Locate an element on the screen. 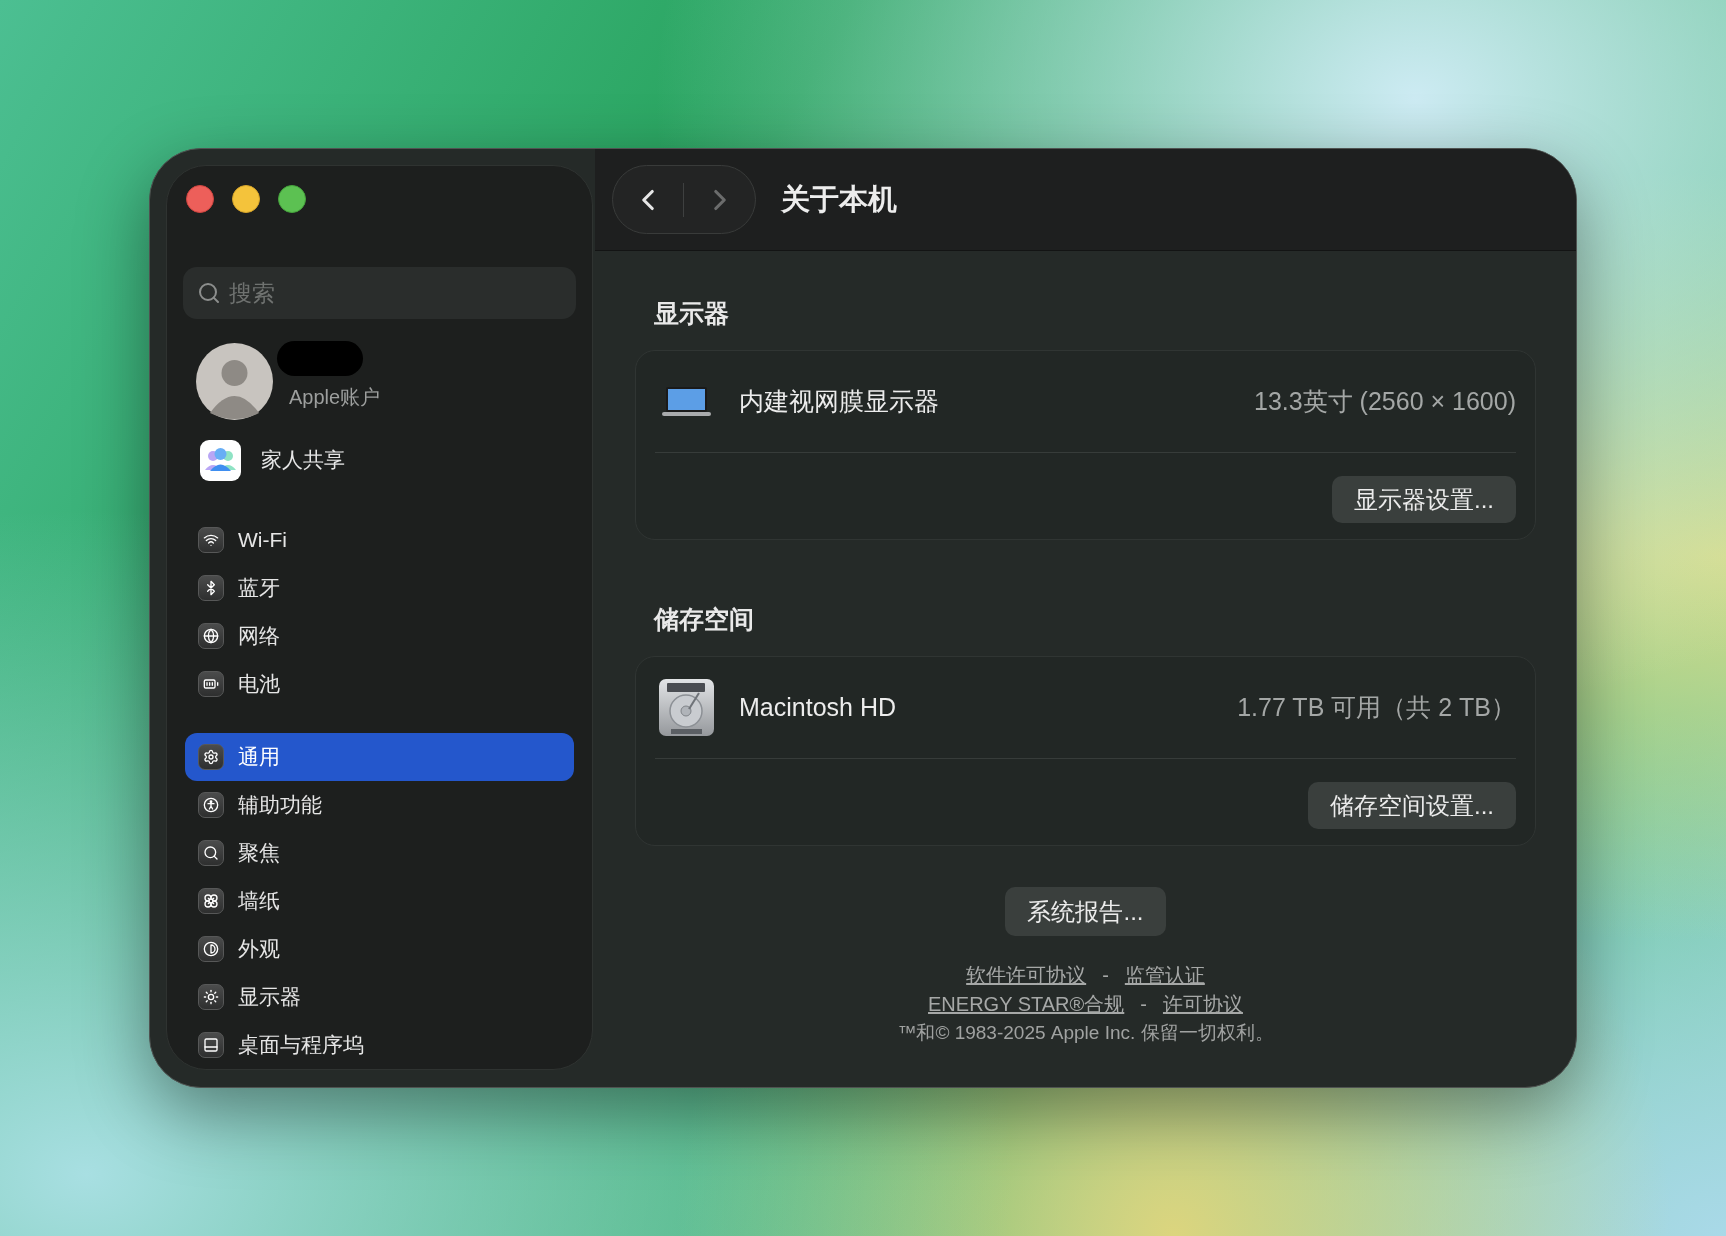 This screenshot has height=1236, width=1726. sidebar-item: 聚焦 is located at coordinates (379, 853).